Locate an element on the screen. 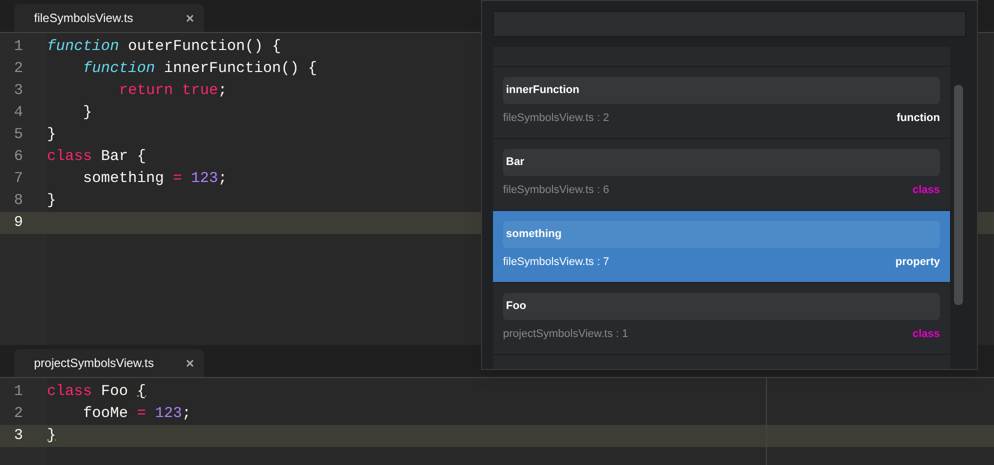 The height and width of the screenshot is (465, 994). symbol-item: something fileSymbolsView.ts : 7 property is located at coordinates (721, 247).